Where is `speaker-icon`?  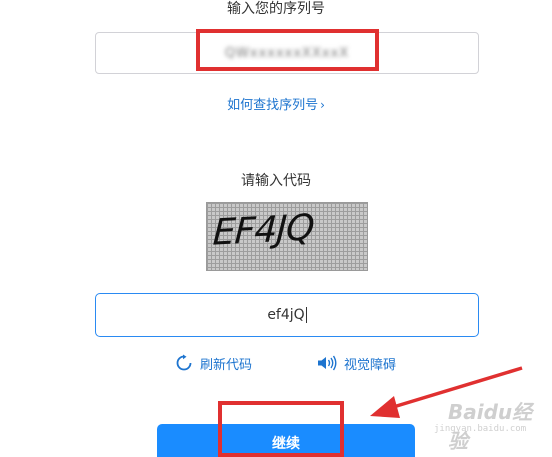 speaker-icon is located at coordinates (327, 363).